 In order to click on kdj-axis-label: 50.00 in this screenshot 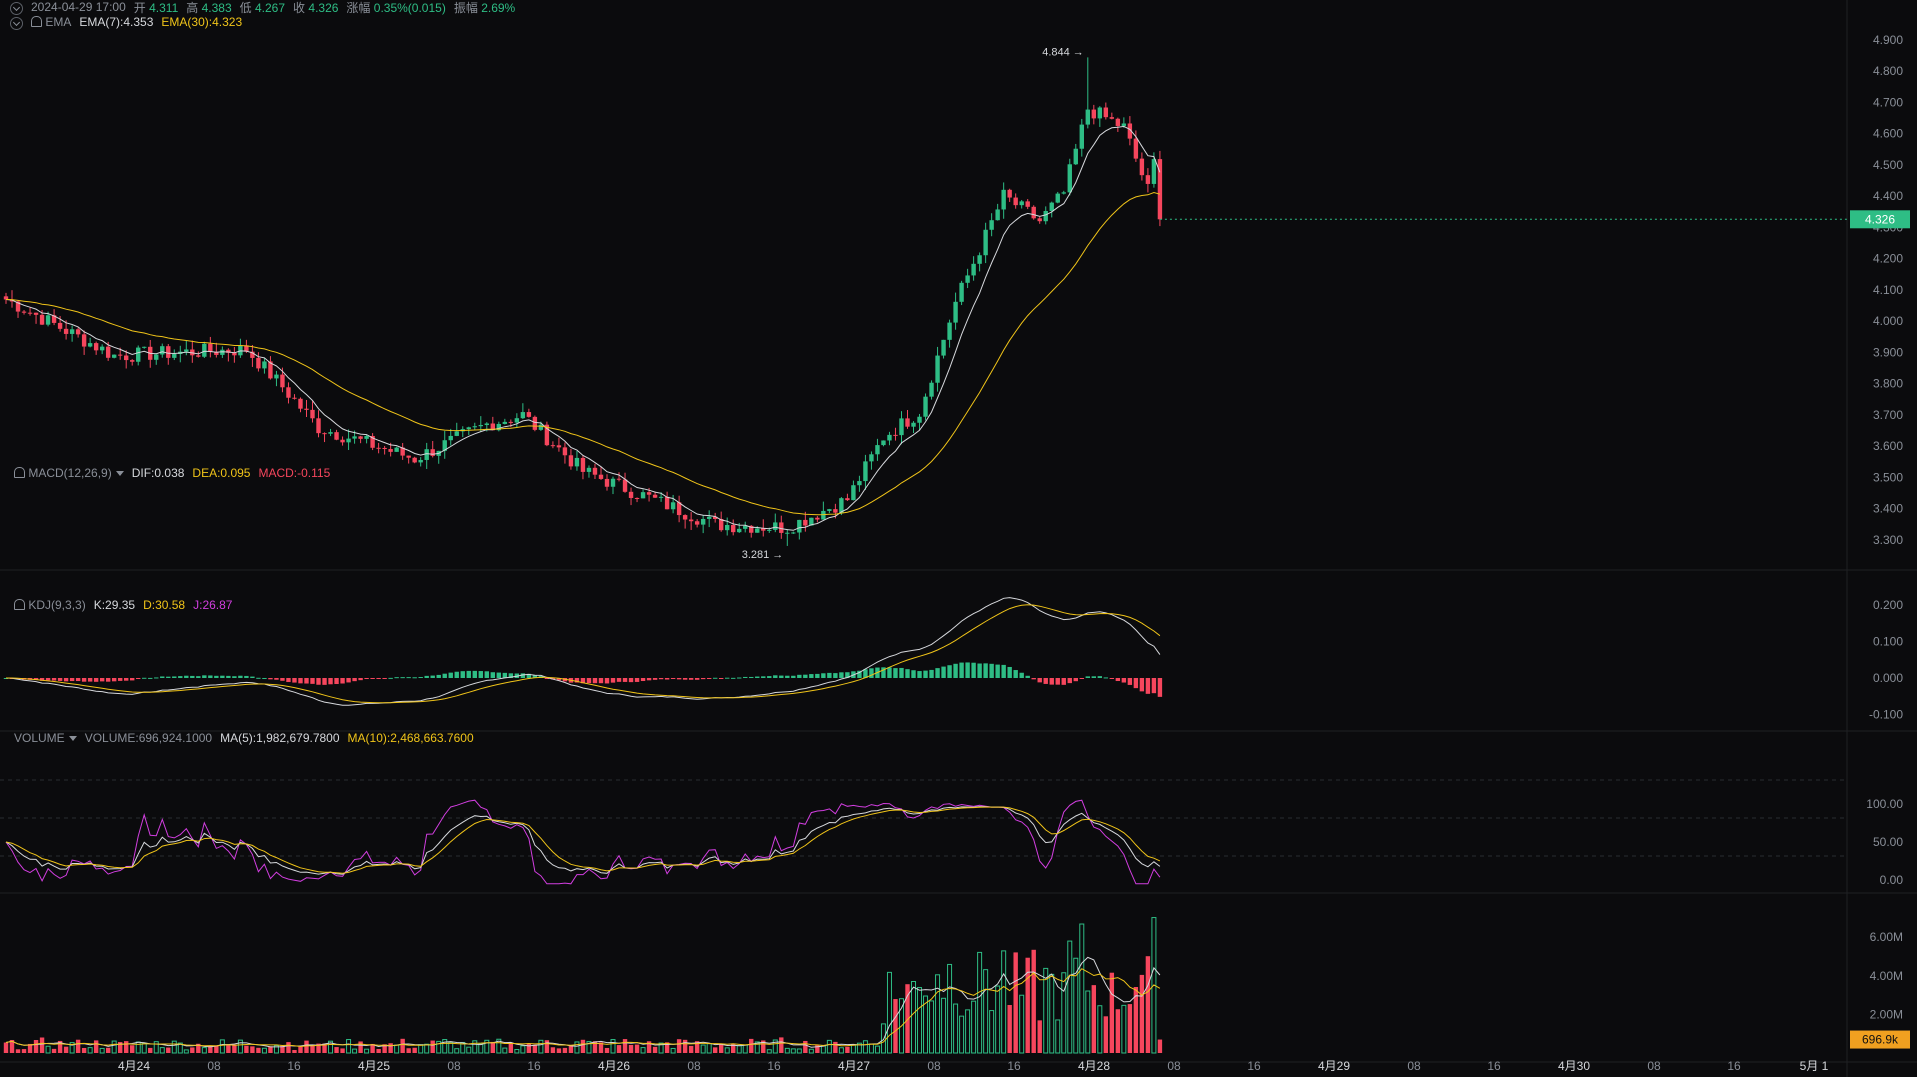, I will do `click(1888, 842)`.